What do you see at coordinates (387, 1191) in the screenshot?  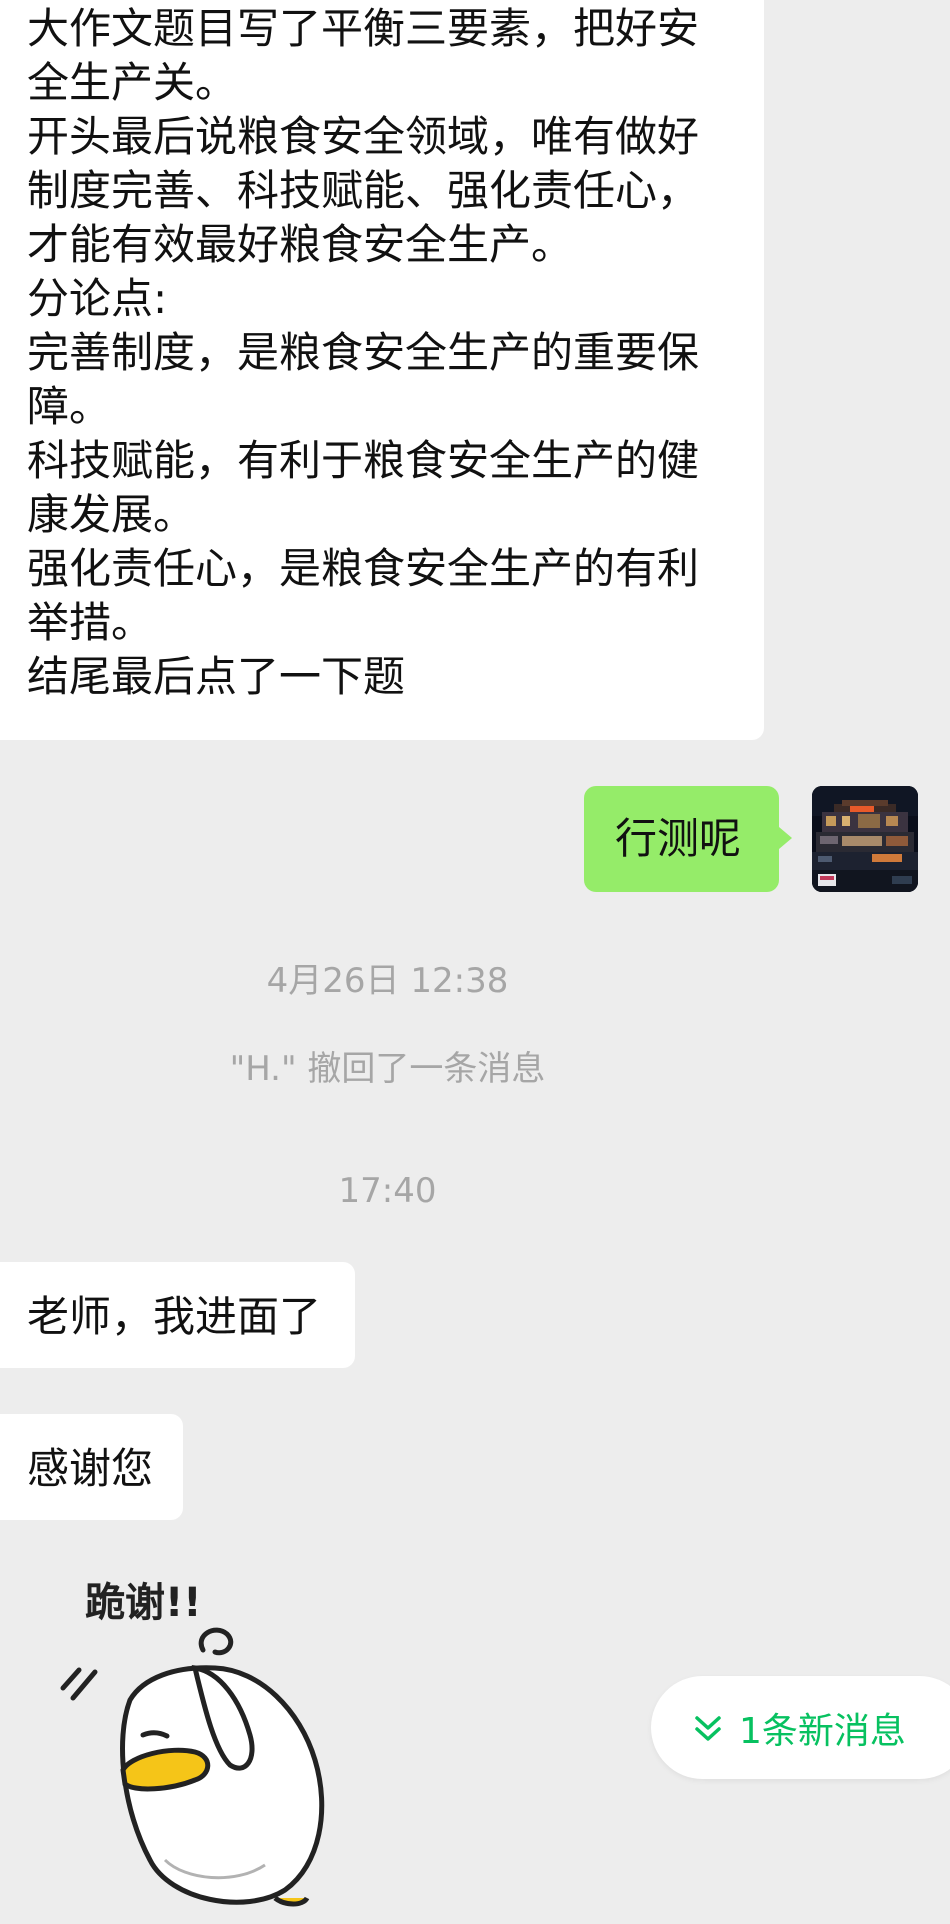 I see `timestamp: 17:40` at bounding box center [387, 1191].